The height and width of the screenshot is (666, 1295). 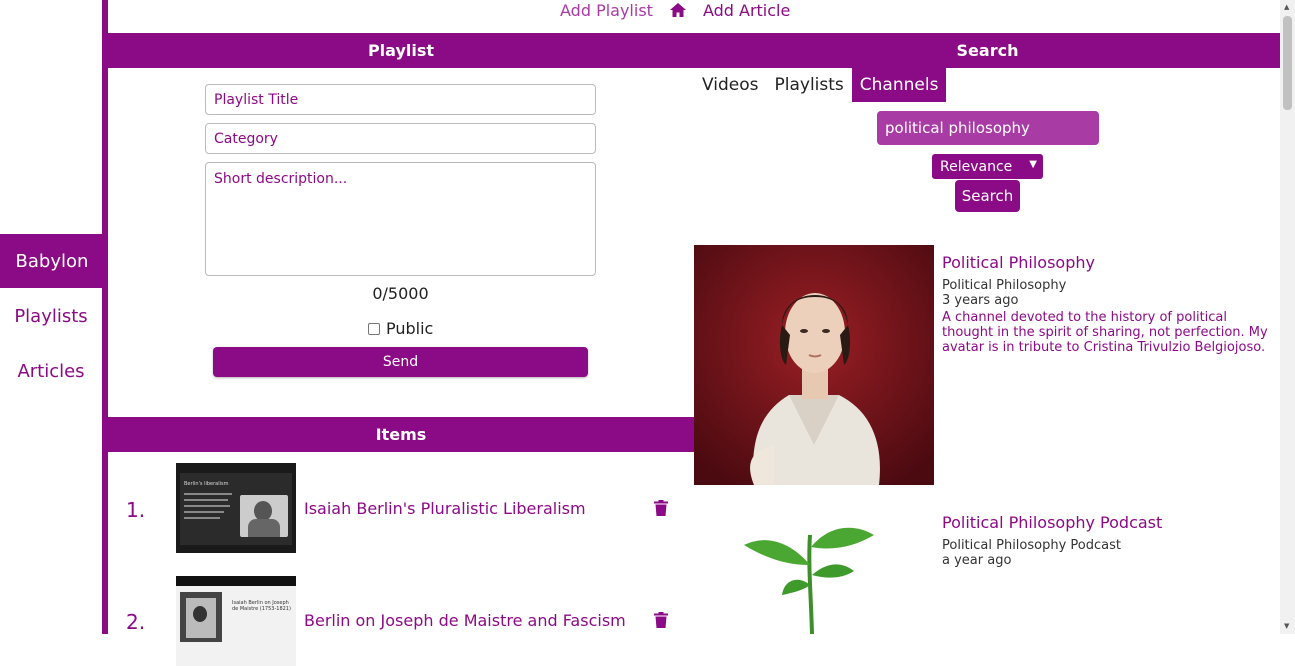 I want to click on home-icon, so click(x=678, y=10).